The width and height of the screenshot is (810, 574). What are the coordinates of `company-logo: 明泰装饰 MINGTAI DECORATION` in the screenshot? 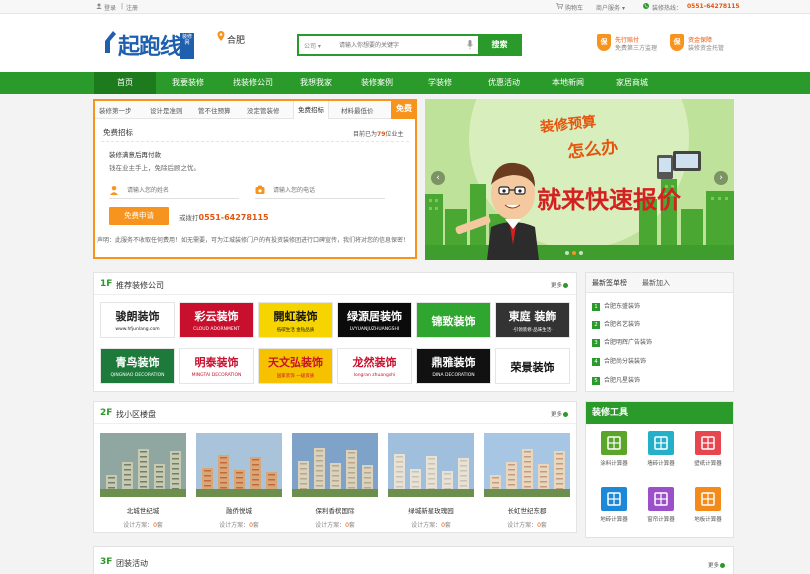 It's located at (216, 366).